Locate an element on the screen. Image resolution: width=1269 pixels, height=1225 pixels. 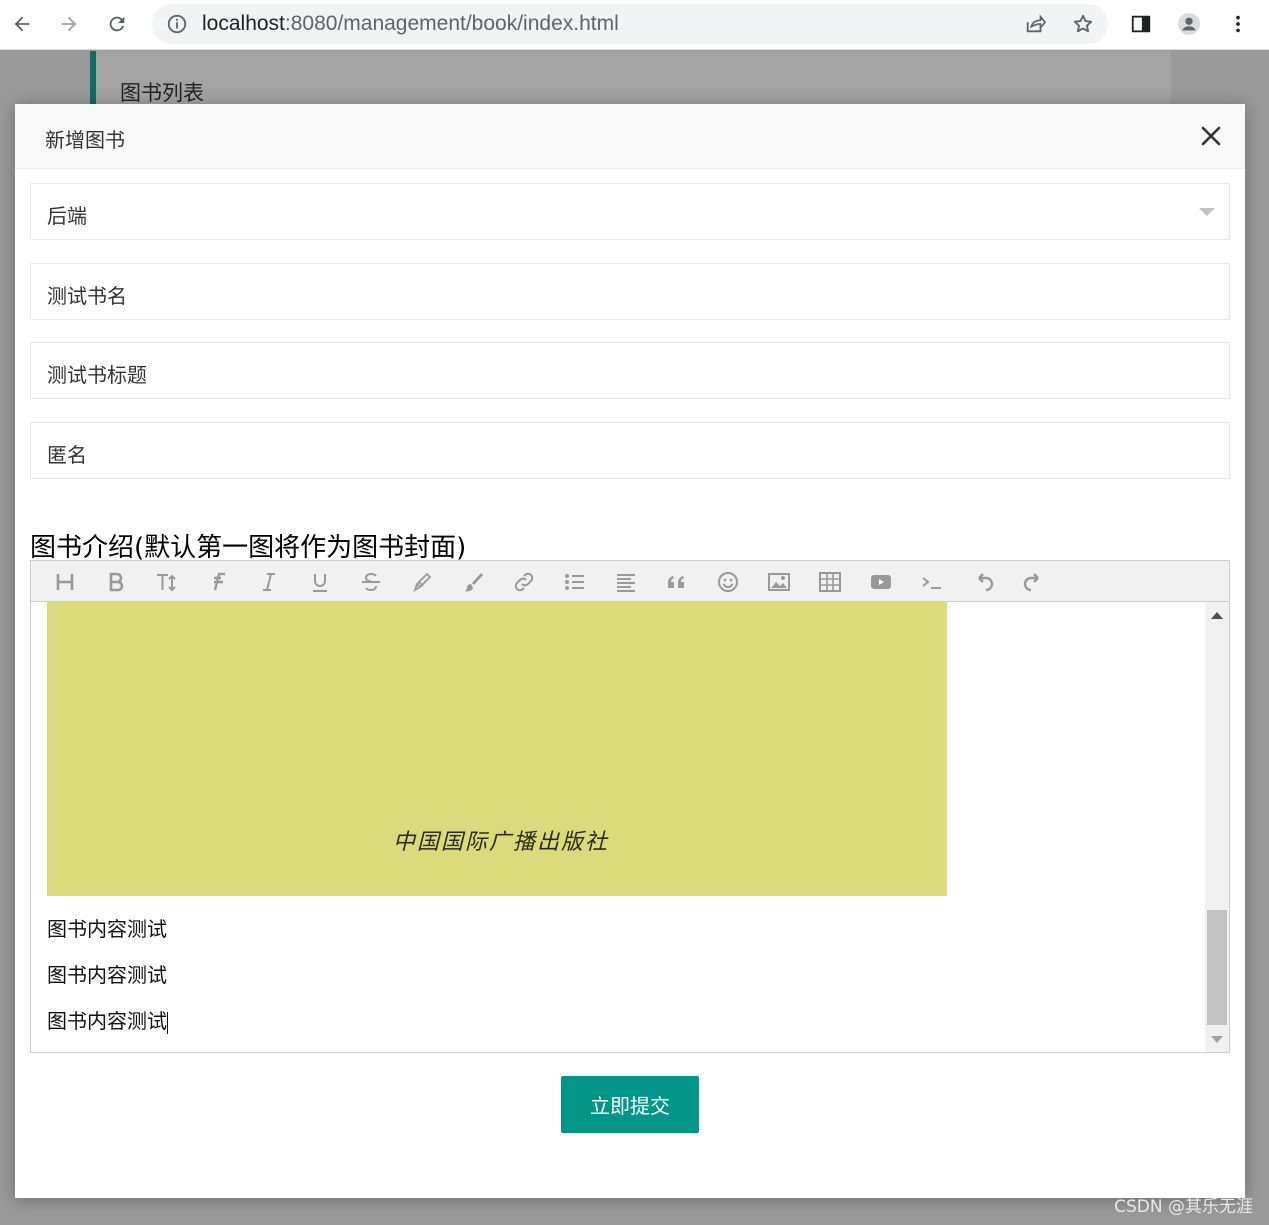
arrow-left-icon is located at coordinates (22, 24).